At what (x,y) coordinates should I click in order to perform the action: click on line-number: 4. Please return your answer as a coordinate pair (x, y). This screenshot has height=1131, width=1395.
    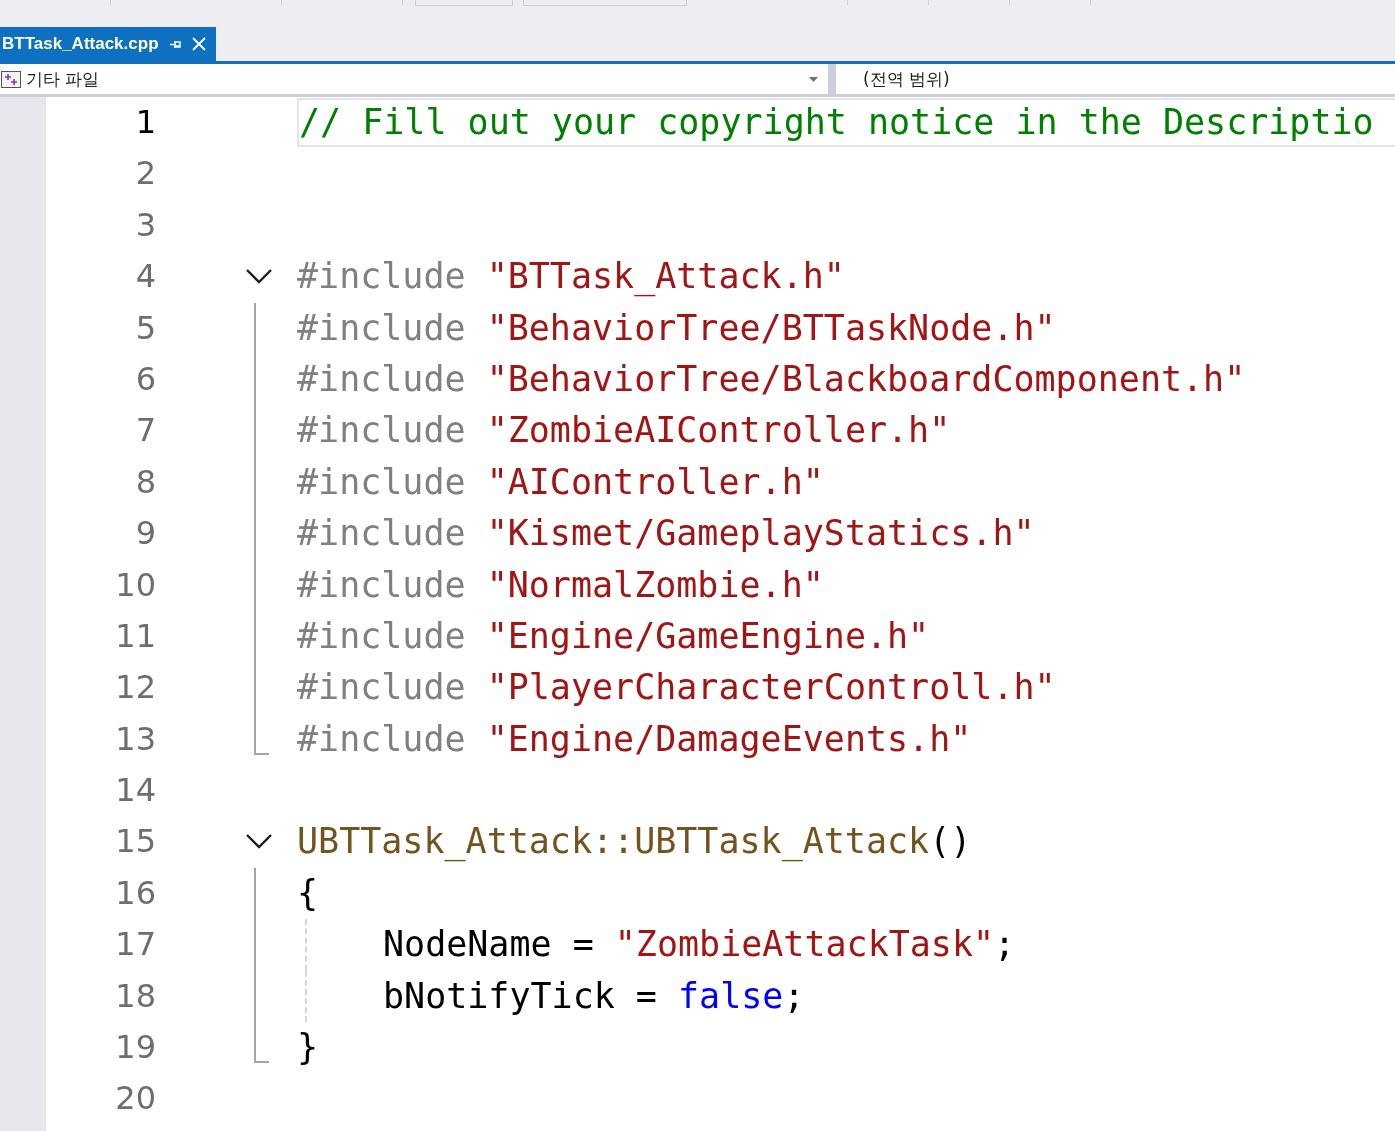
    Looking at the image, I should click on (145, 277).